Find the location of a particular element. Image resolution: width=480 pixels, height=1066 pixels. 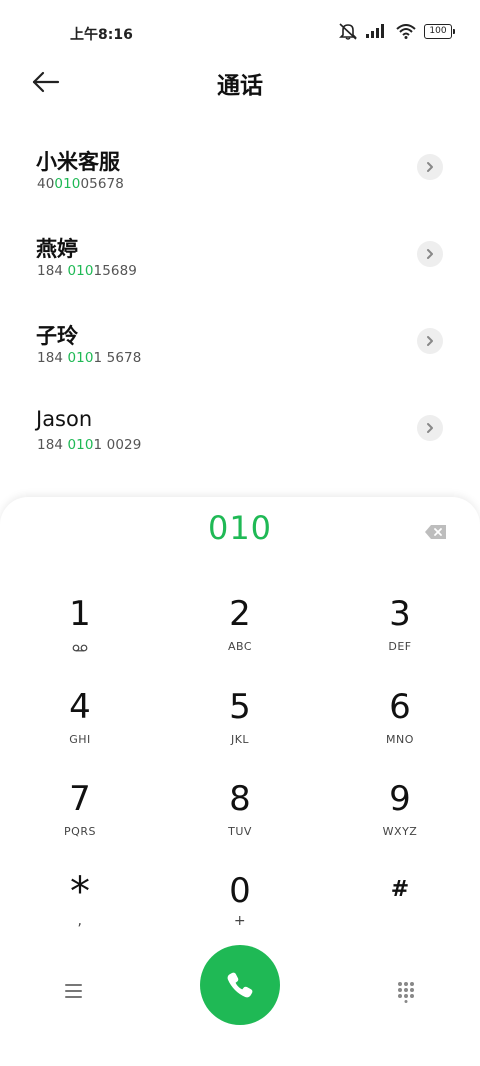

number-suffix: 15689 is located at coordinates (115, 271).